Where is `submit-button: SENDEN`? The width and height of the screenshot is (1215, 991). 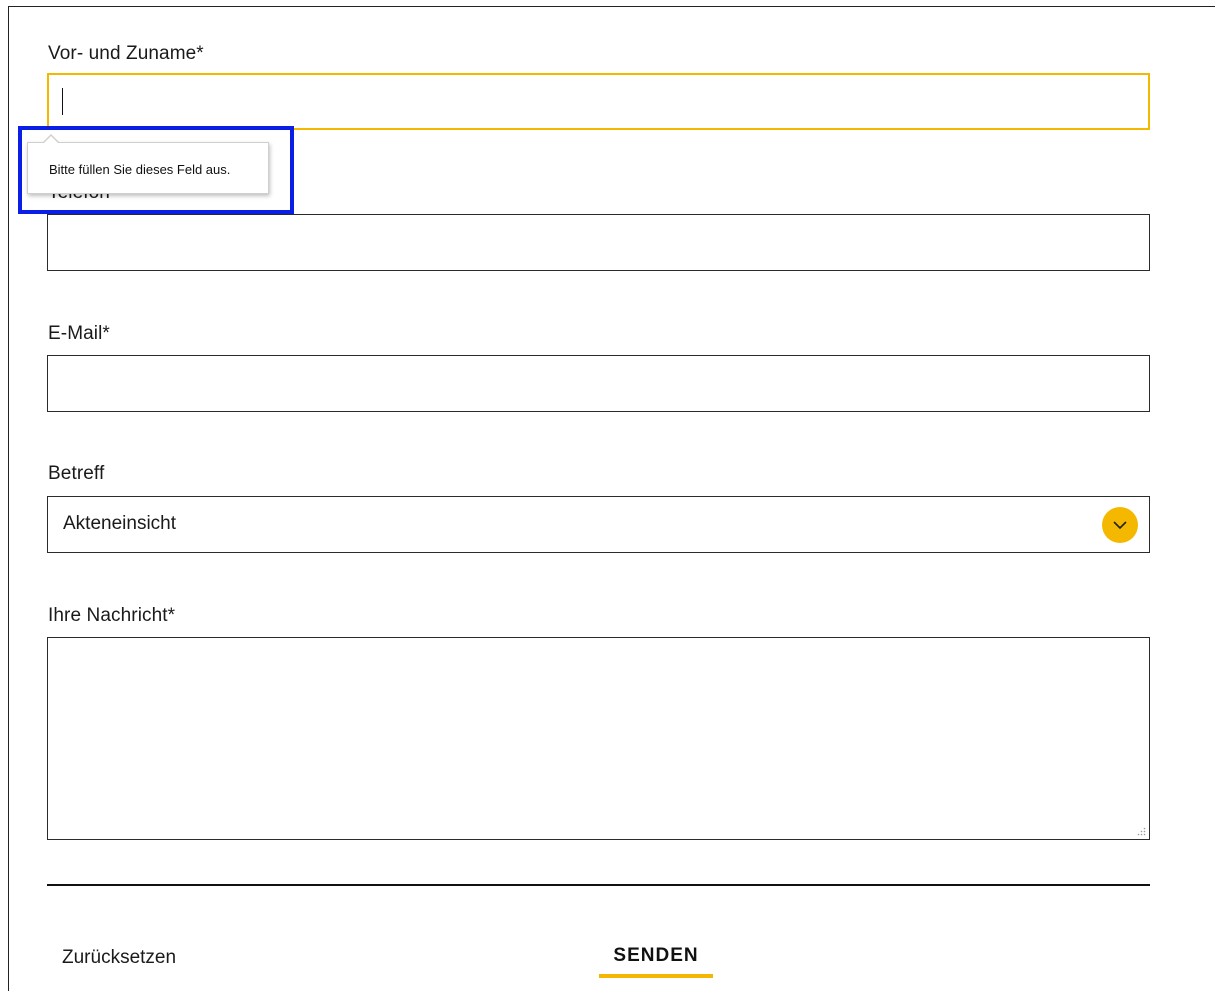
submit-button: SENDEN is located at coordinates (656, 961).